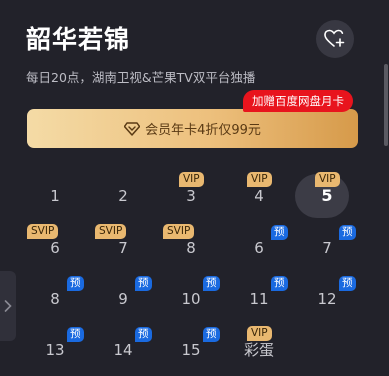  Describe the element at coordinates (327, 297) in the screenshot. I see `episode-item: 12 预` at that location.